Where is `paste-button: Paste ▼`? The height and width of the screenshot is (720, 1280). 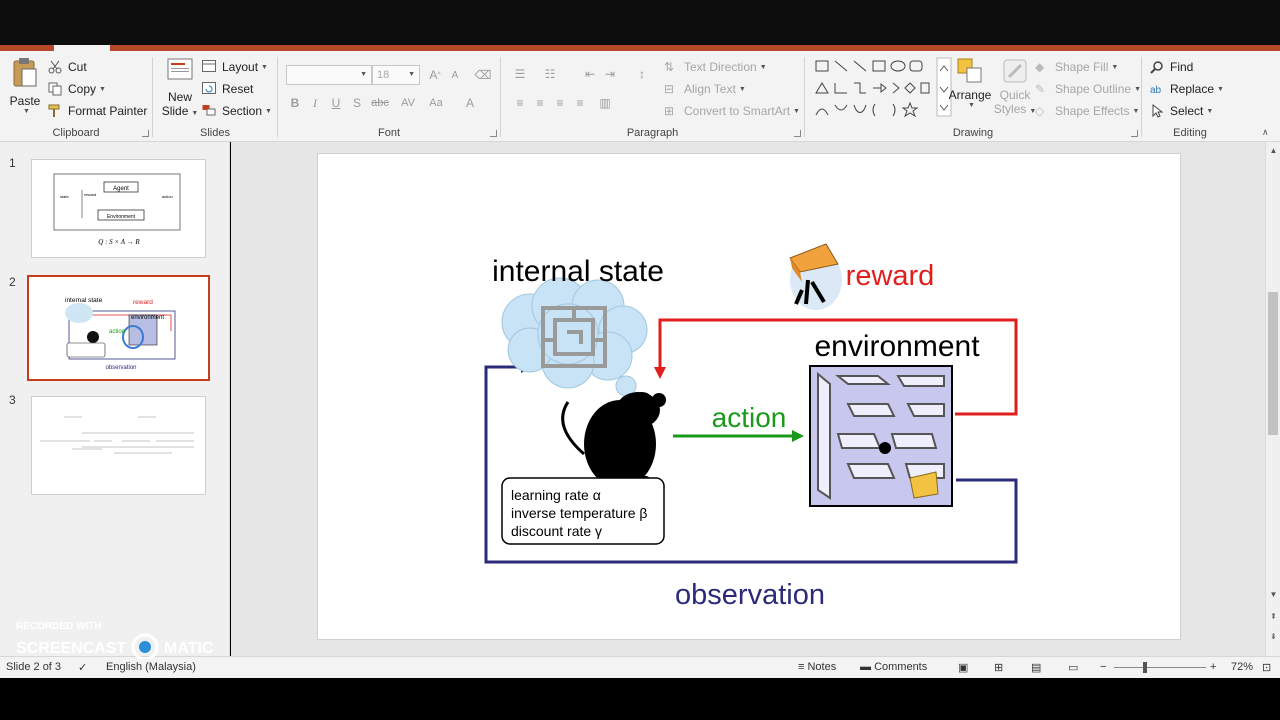
paste-button: Paste ▼ is located at coordinates (25, 89).